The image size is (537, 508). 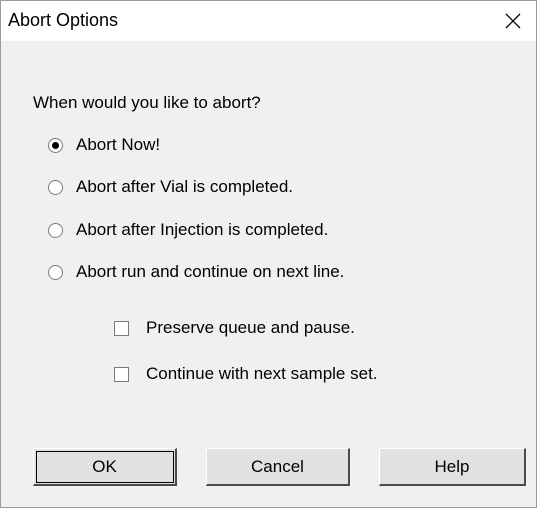 What do you see at coordinates (202, 229) in the screenshot?
I see `radio-label: Abort after Injection is completed.` at bounding box center [202, 229].